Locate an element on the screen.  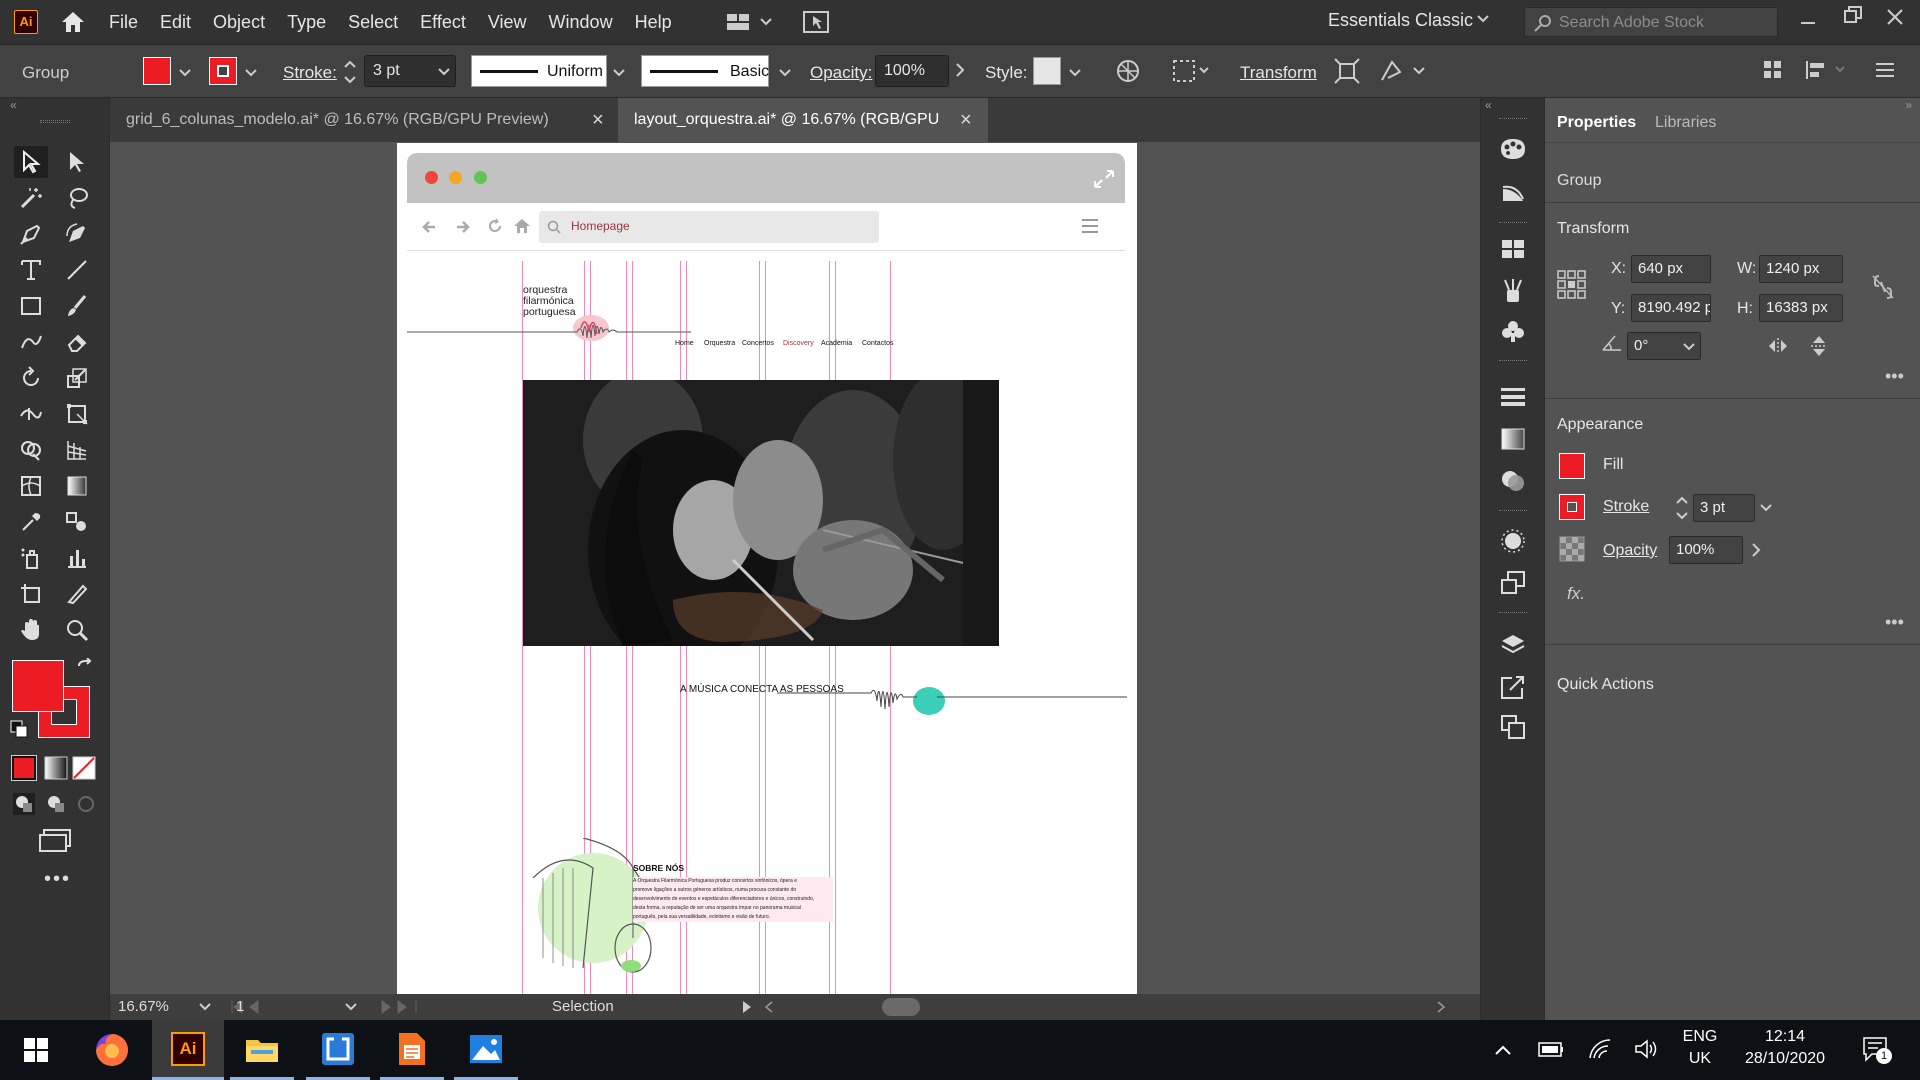
magic-wand-tool-icon is located at coordinates (31, 198).